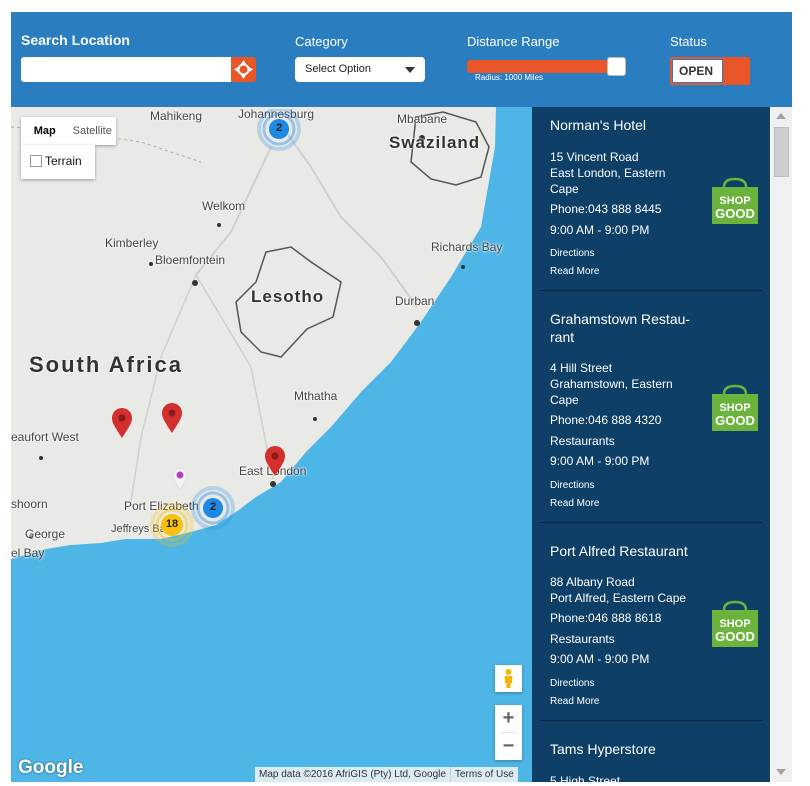  What do you see at coordinates (36, 161) in the screenshot?
I see `terrain-checkbox` at bounding box center [36, 161].